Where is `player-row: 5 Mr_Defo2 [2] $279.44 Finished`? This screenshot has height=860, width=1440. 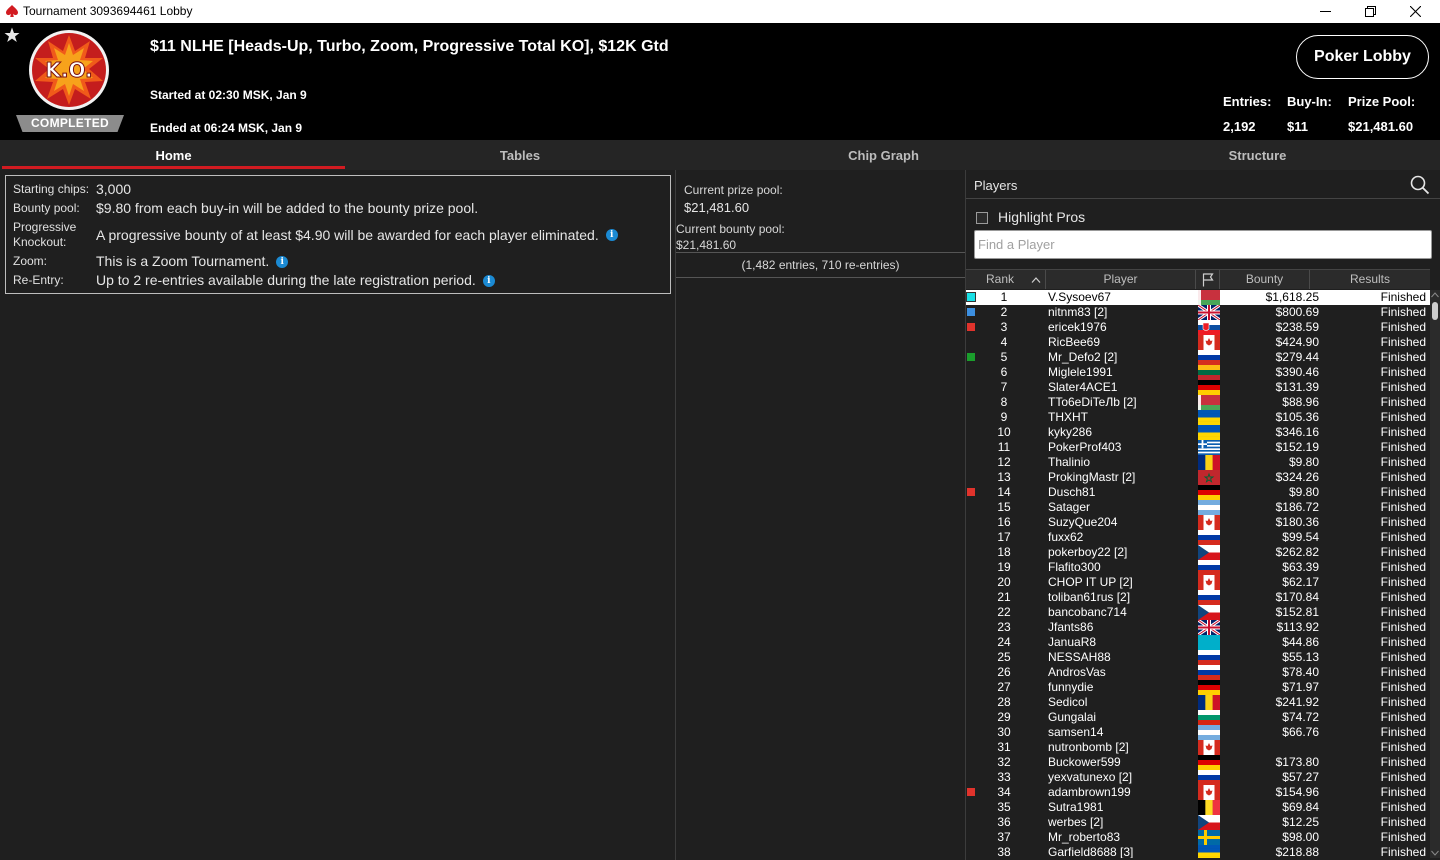
player-row: 5 Mr_Defo2 [2] $279.44 Finished is located at coordinates (1198, 358).